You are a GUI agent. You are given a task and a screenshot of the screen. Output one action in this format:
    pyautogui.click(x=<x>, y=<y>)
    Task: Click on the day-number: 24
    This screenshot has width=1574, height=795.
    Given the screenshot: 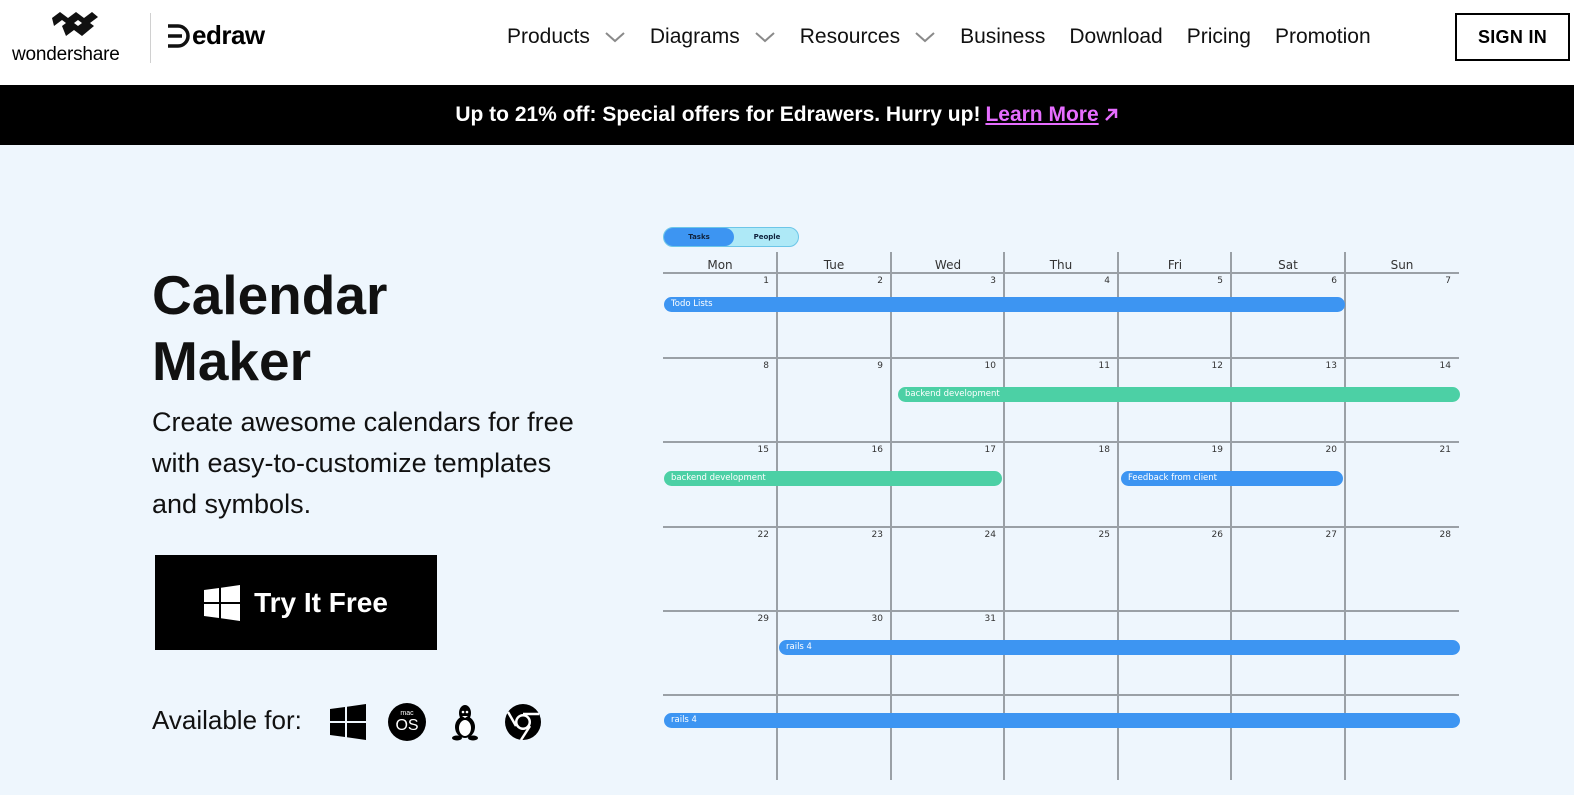 What is the action you would take?
    pyautogui.click(x=990, y=535)
    